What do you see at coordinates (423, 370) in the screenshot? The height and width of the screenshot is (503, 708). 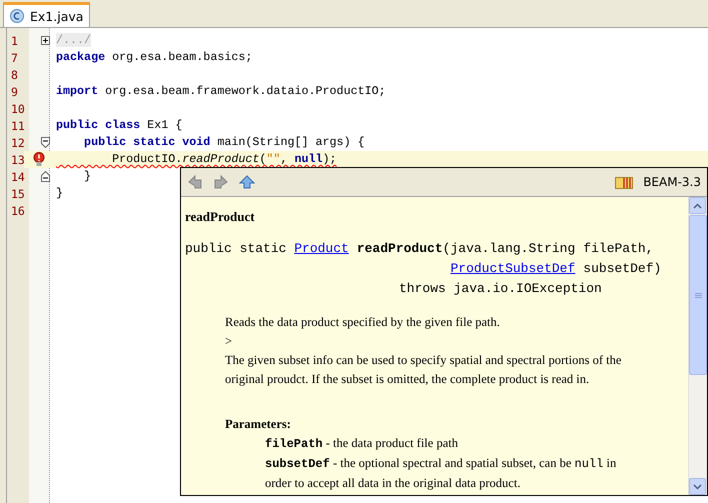 I see `description-text: The given subset info can be used to specify spatial and spectral portions of the original proudct. If the subset is omitted, the complete product is read in.` at bounding box center [423, 370].